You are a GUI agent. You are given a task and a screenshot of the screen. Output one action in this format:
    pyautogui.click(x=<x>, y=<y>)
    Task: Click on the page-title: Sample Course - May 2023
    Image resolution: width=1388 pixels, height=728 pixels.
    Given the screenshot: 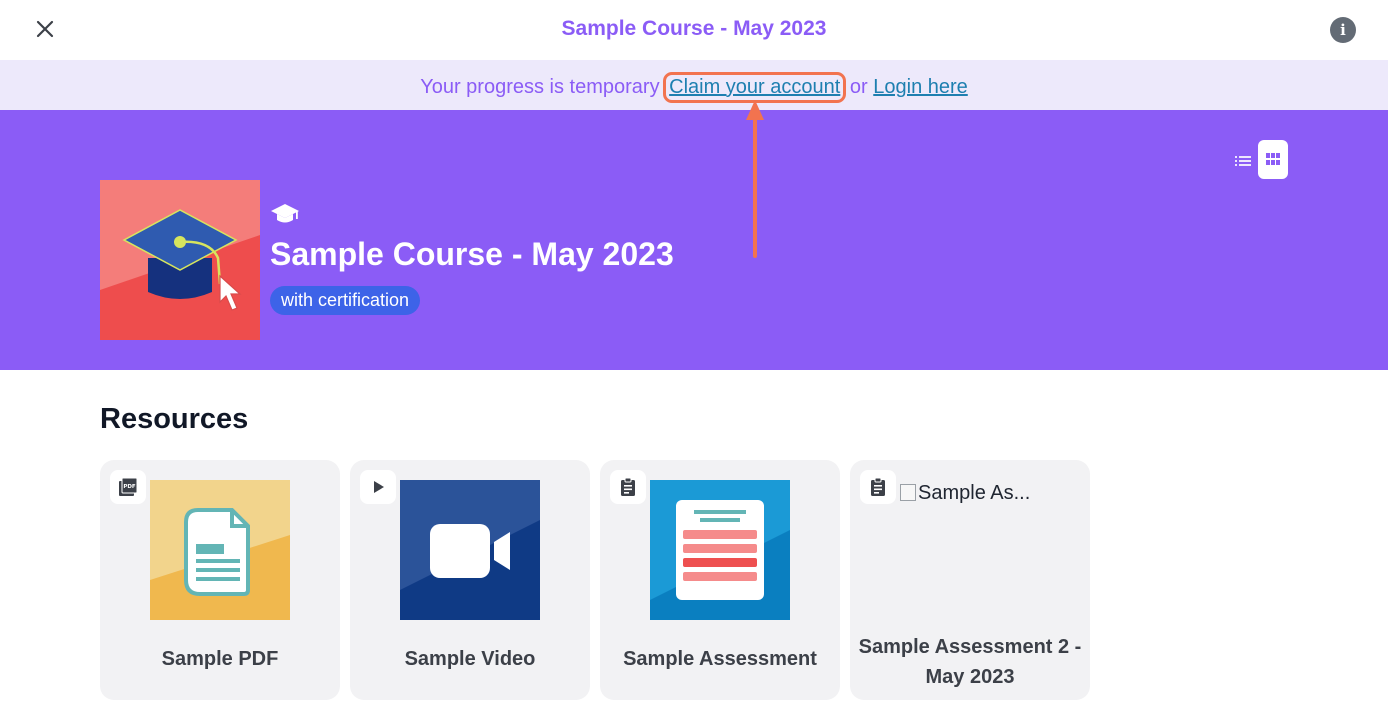 What is the action you would take?
    pyautogui.click(x=694, y=28)
    